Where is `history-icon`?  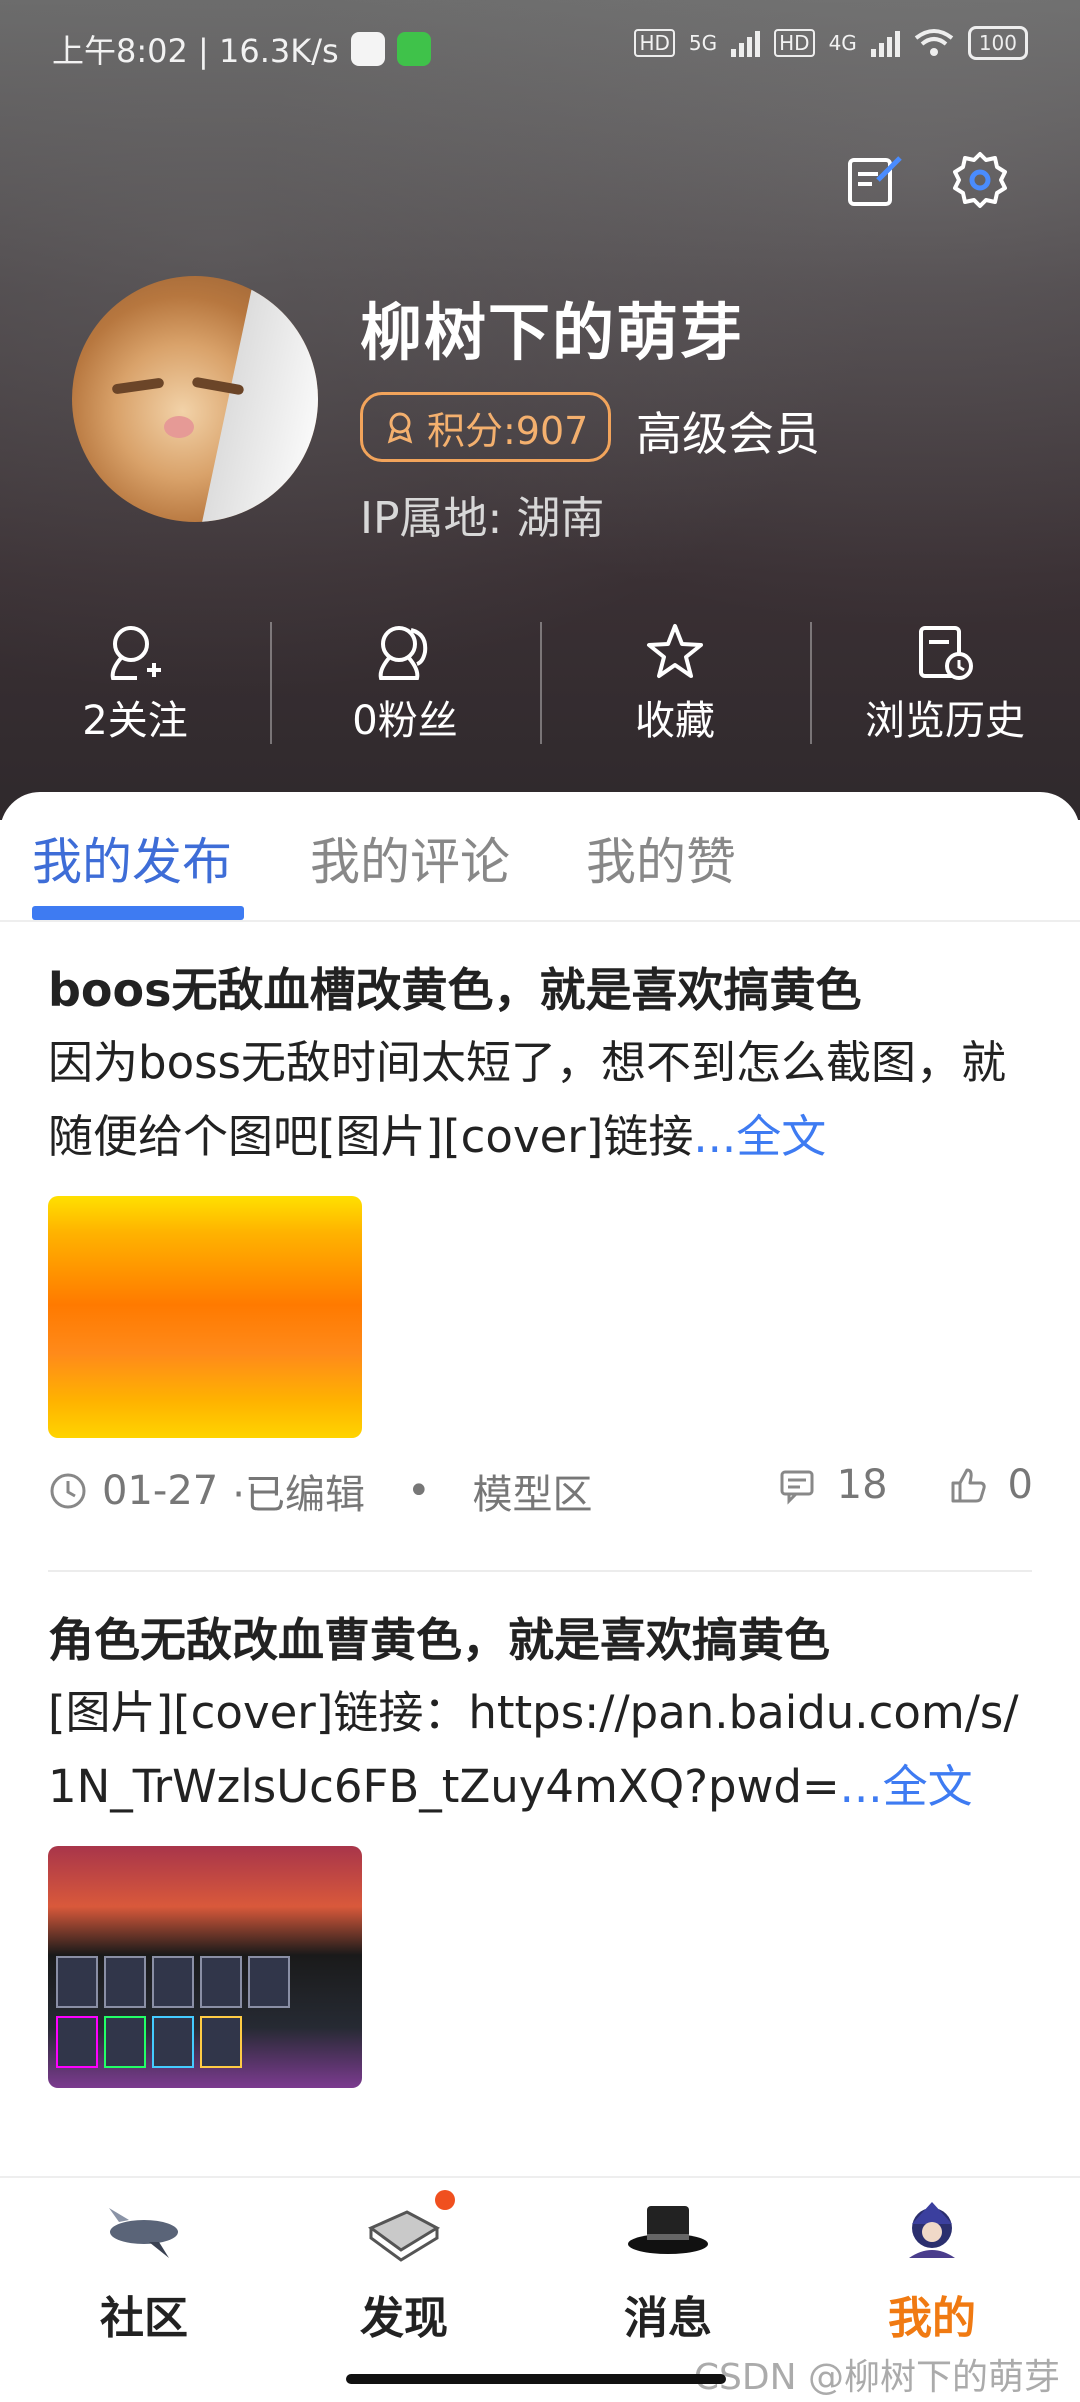 history-icon is located at coordinates (946, 653).